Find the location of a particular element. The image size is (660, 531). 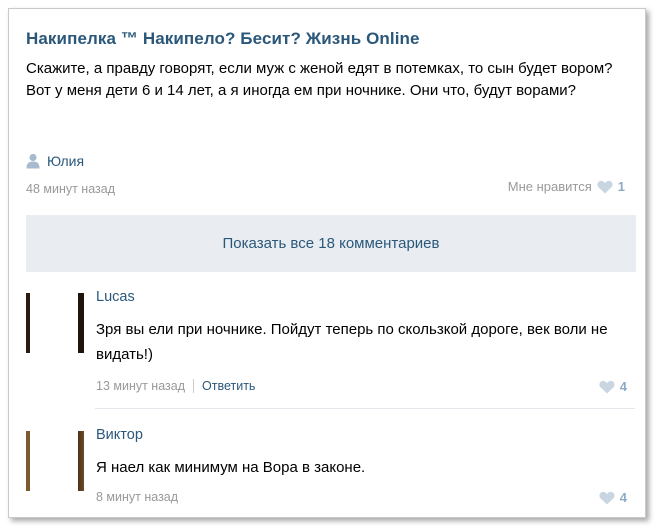

comment-text: Я наел как минимум на Вора в законе. is located at coordinates (231, 467).